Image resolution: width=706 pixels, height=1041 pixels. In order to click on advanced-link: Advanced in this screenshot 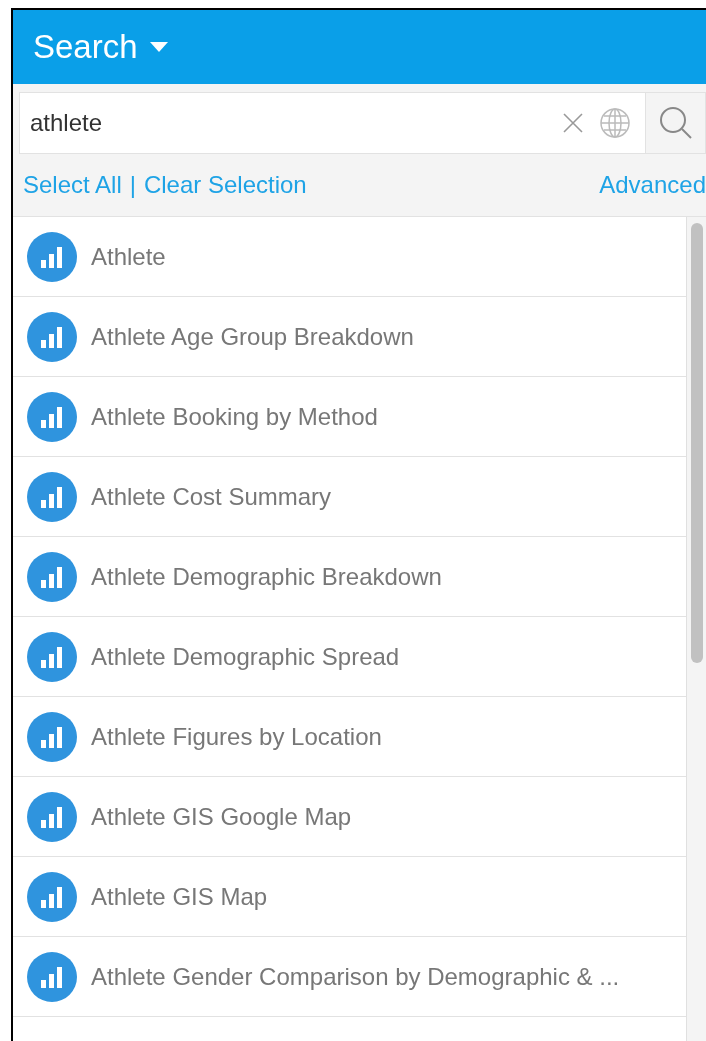, I will do `click(652, 185)`.